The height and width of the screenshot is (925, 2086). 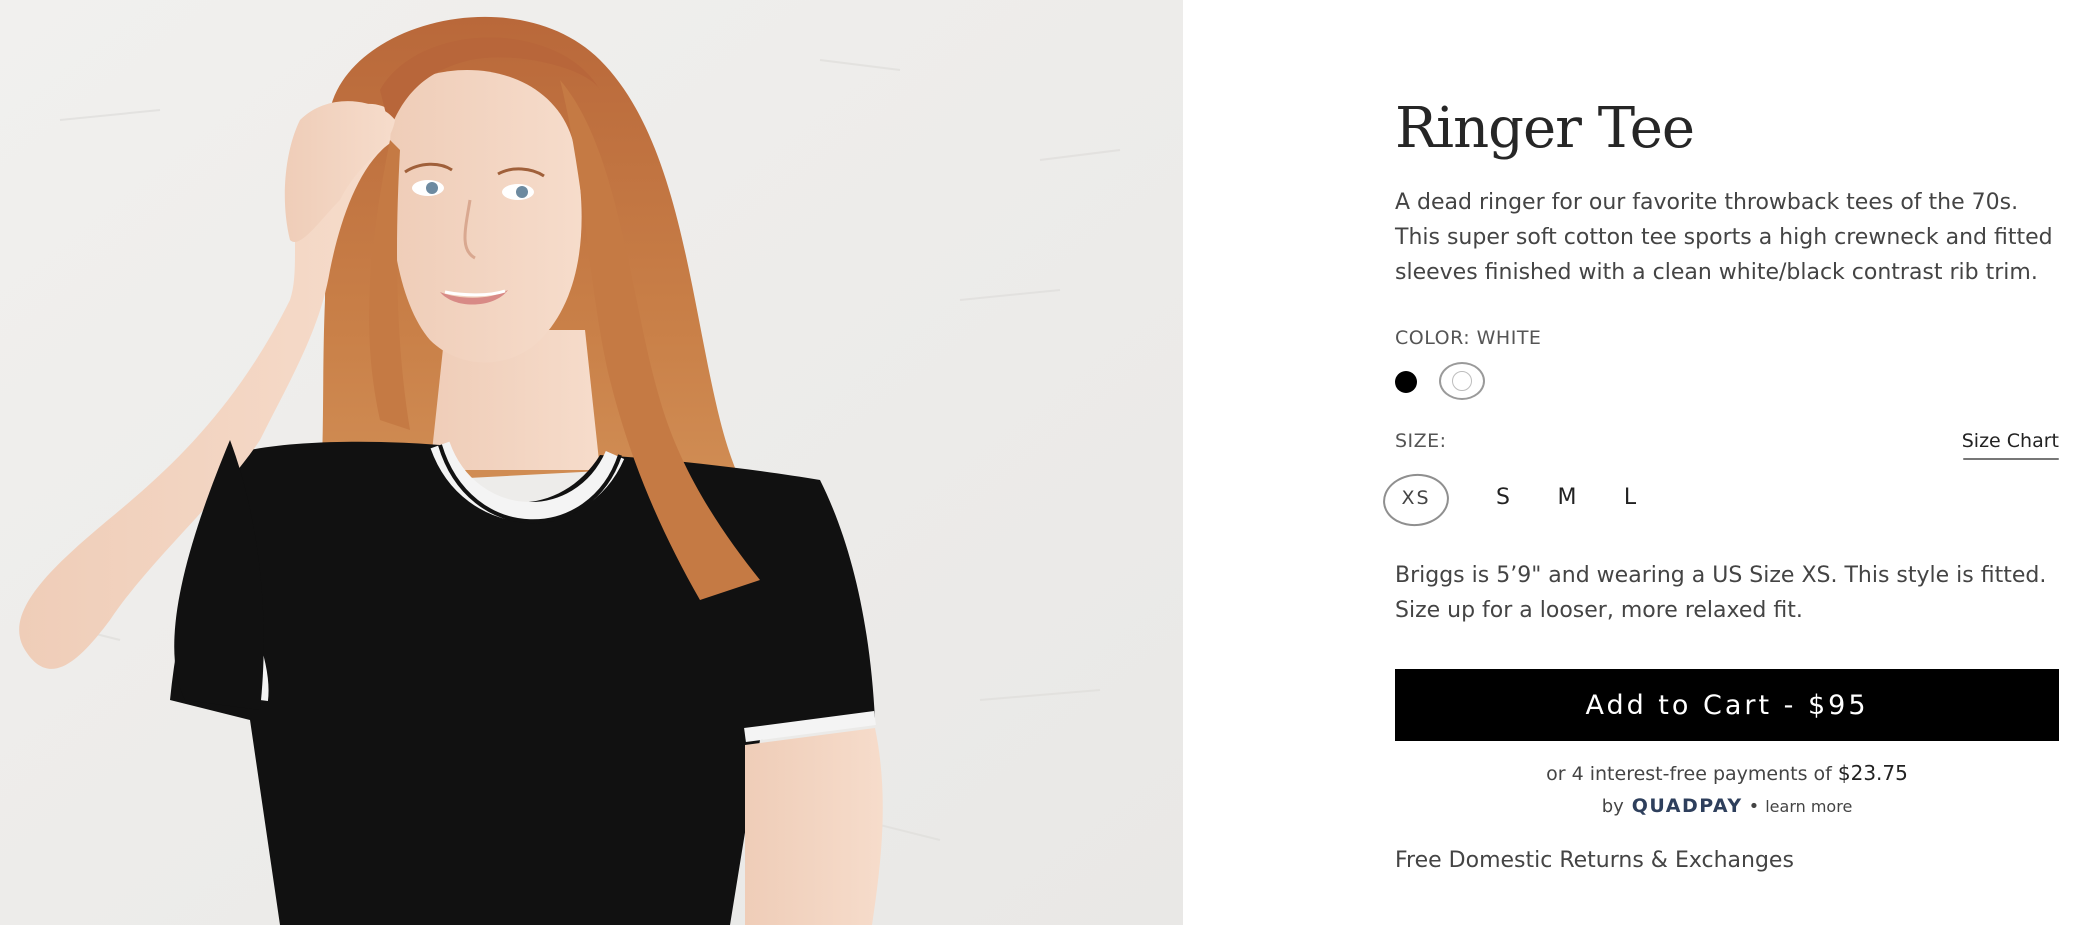 I want to click on quadpay-by: by, so click(x=1612, y=806).